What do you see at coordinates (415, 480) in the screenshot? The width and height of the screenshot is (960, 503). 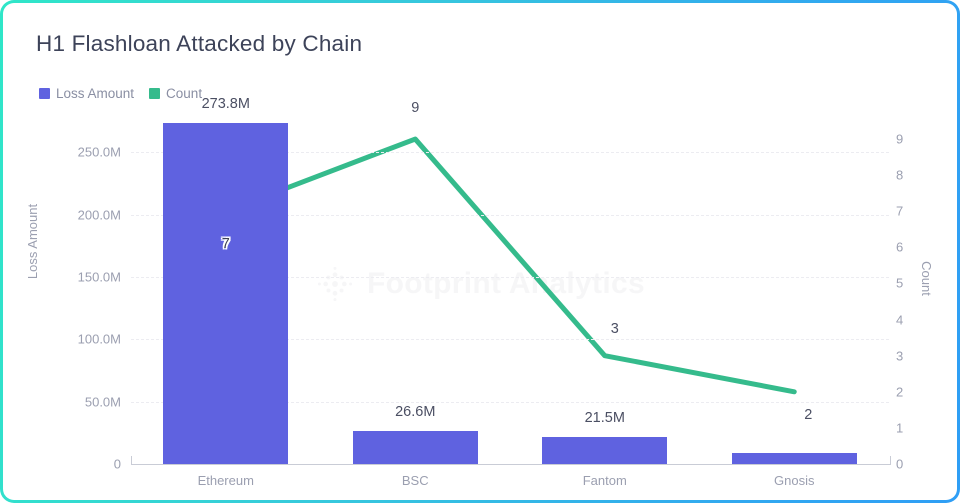 I see `x-axis-tick-label: BSC` at bounding box center [415, 480].